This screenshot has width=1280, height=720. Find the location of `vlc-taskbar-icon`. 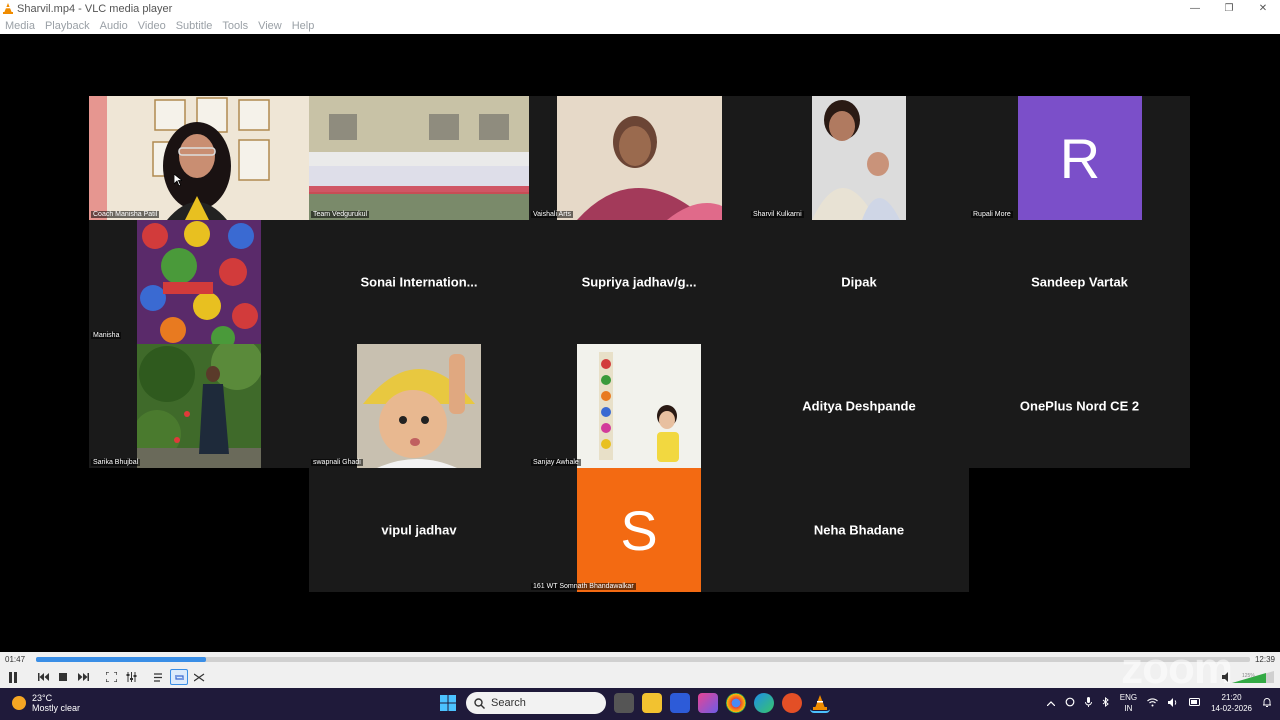

vlc-taskbar-icon is located at coordinates (820, 703).